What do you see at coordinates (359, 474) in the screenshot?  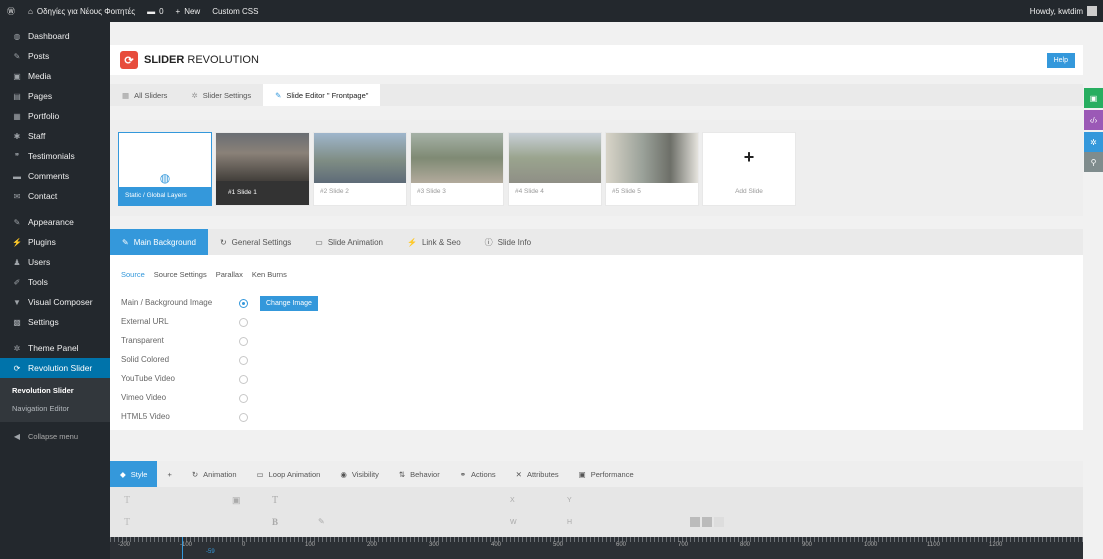 I see `layer-tab-visibility: ◉ Visibility` at bounding box center [359, 474].